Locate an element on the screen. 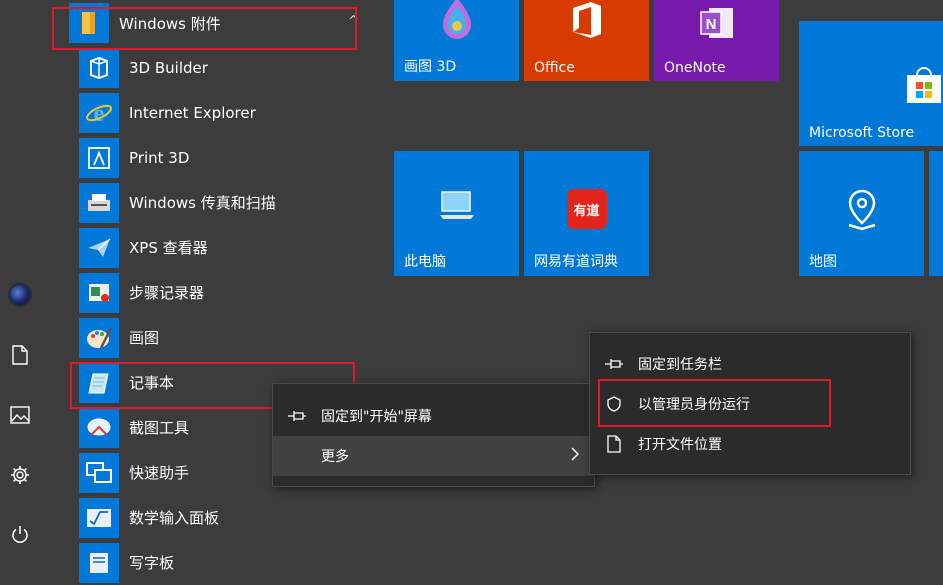 This screenshot has height=585, width=943. tile-youdao-dict: 有道 网易有道词典 is located at coordinates (586, 213).